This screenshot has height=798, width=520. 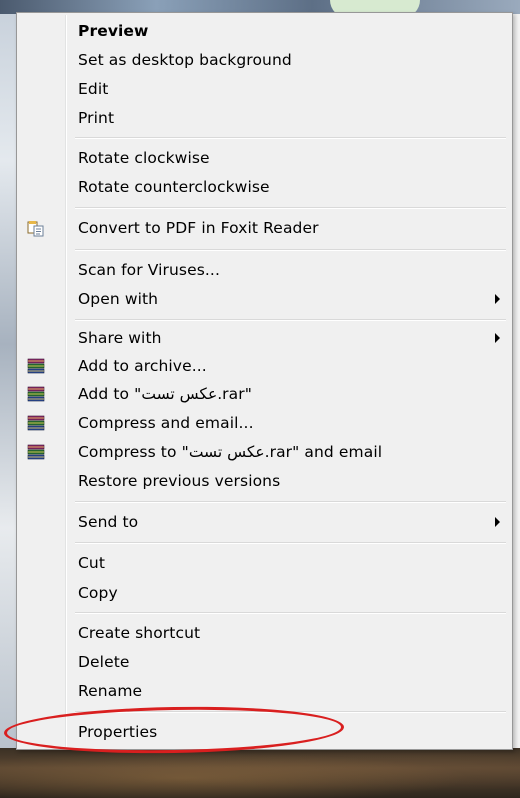 I want to click on menu-item-open-with: Open with, so click(x=264, y=299).